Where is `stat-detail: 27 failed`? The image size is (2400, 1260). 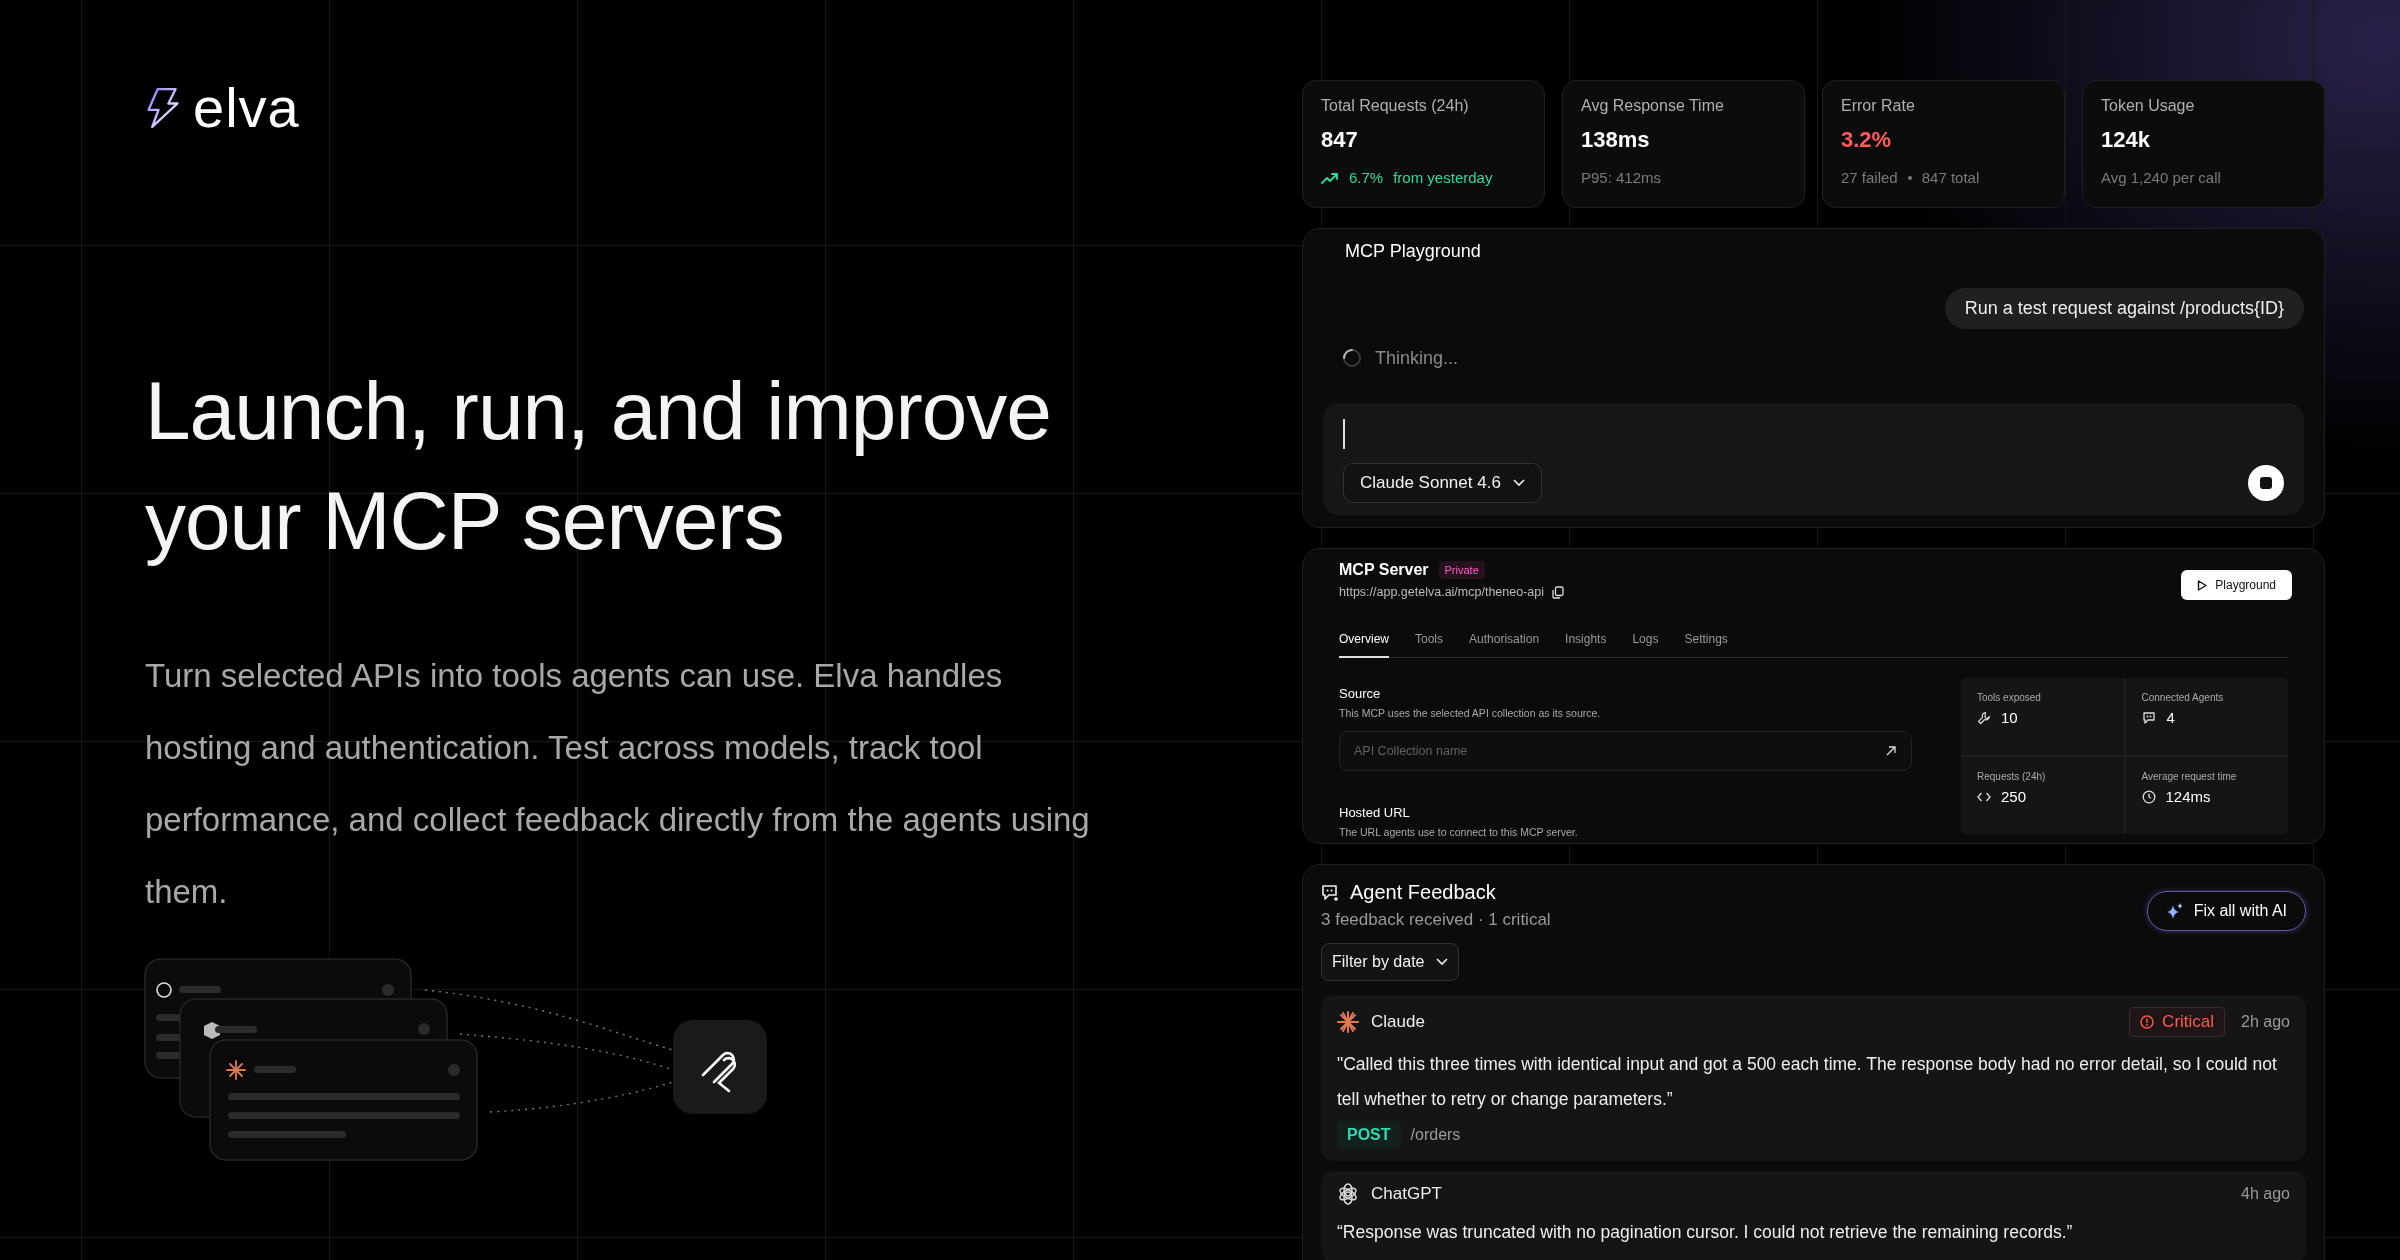 stat-detail: 27 failed is located at coordinates (1869, 177).